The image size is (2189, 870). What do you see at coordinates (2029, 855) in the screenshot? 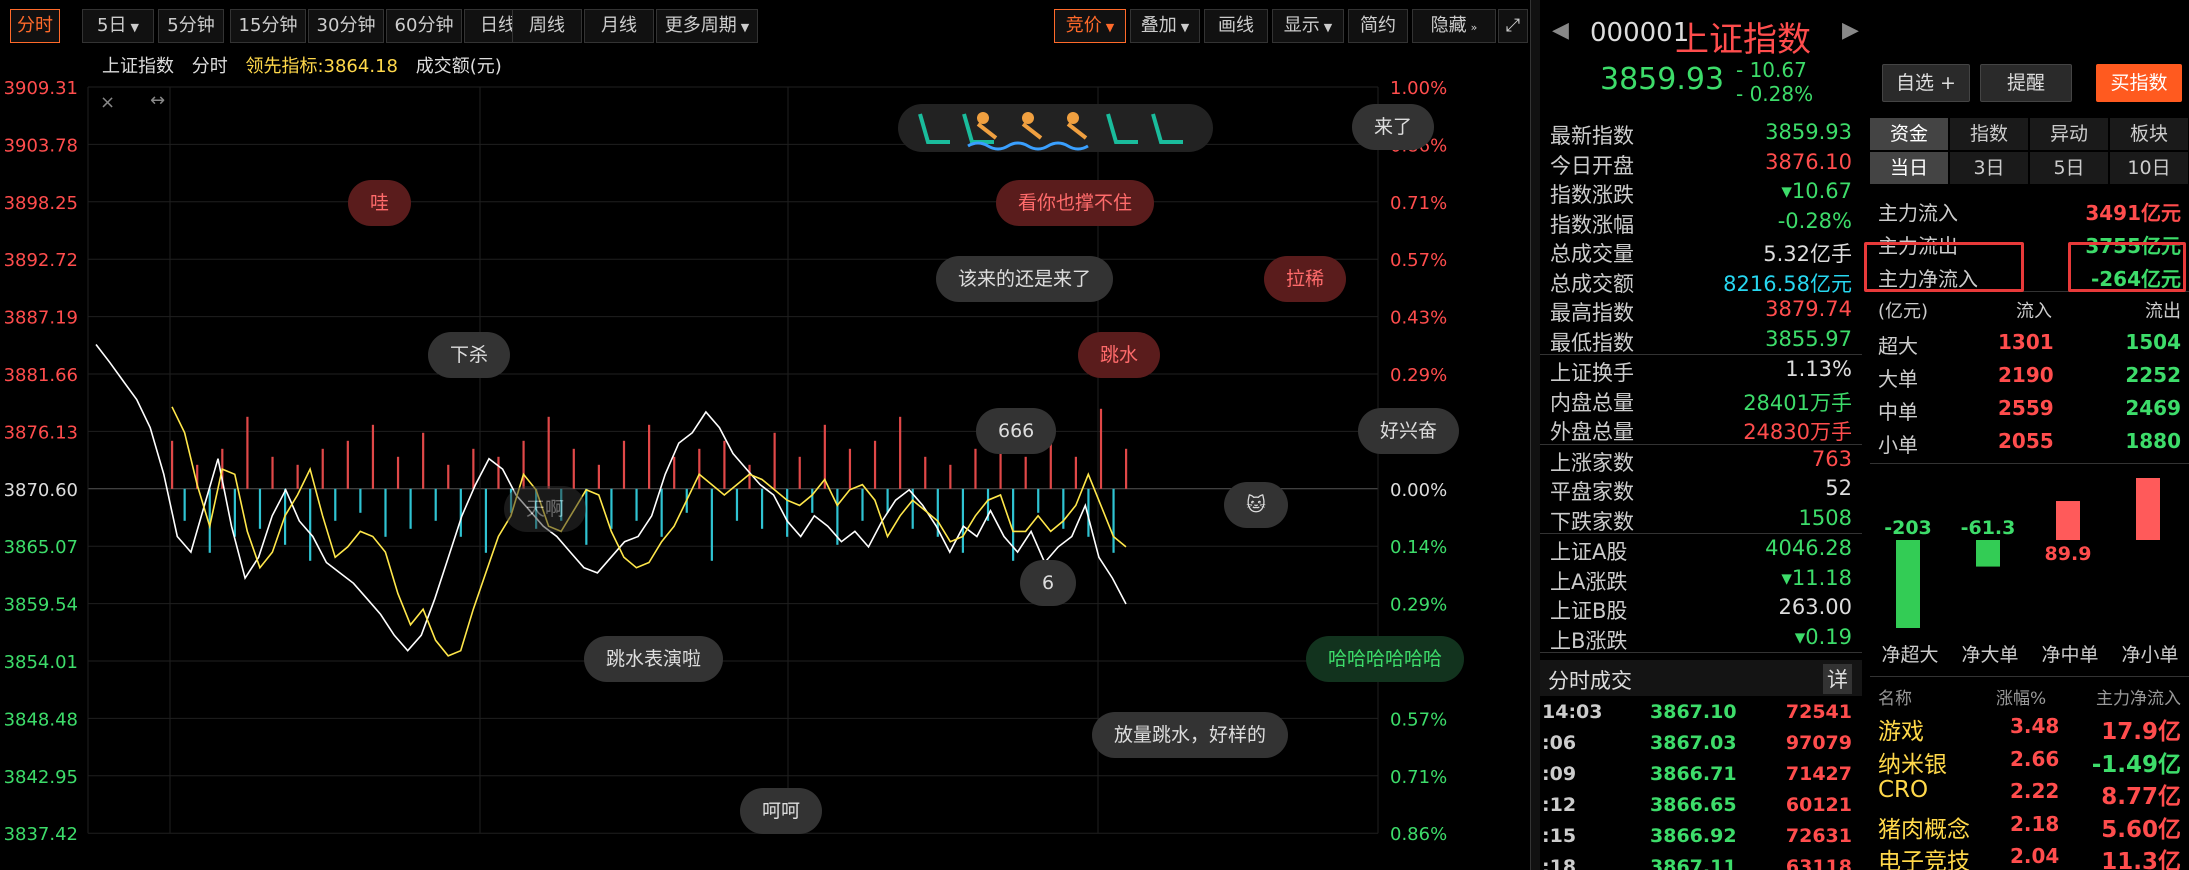
I see `sector-row: 电子竞技 2.04 11.3亿` at bounding box center [2029, 855].